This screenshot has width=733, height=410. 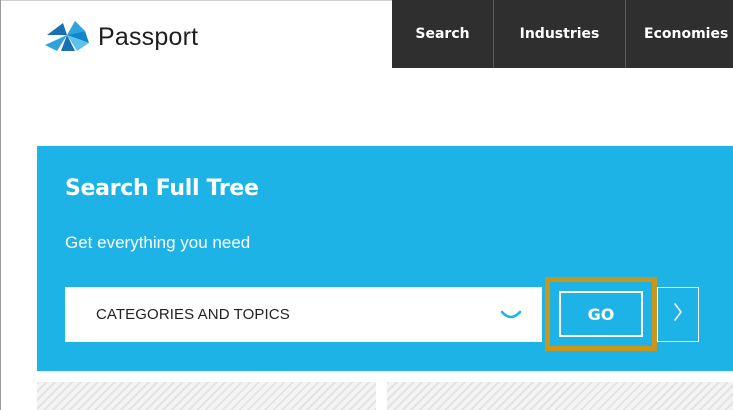 What do you see at coordinates (158, 242) in the screenshot?
I see `panel-subtitle: Get everything you need` at bounding box center [158, 242].